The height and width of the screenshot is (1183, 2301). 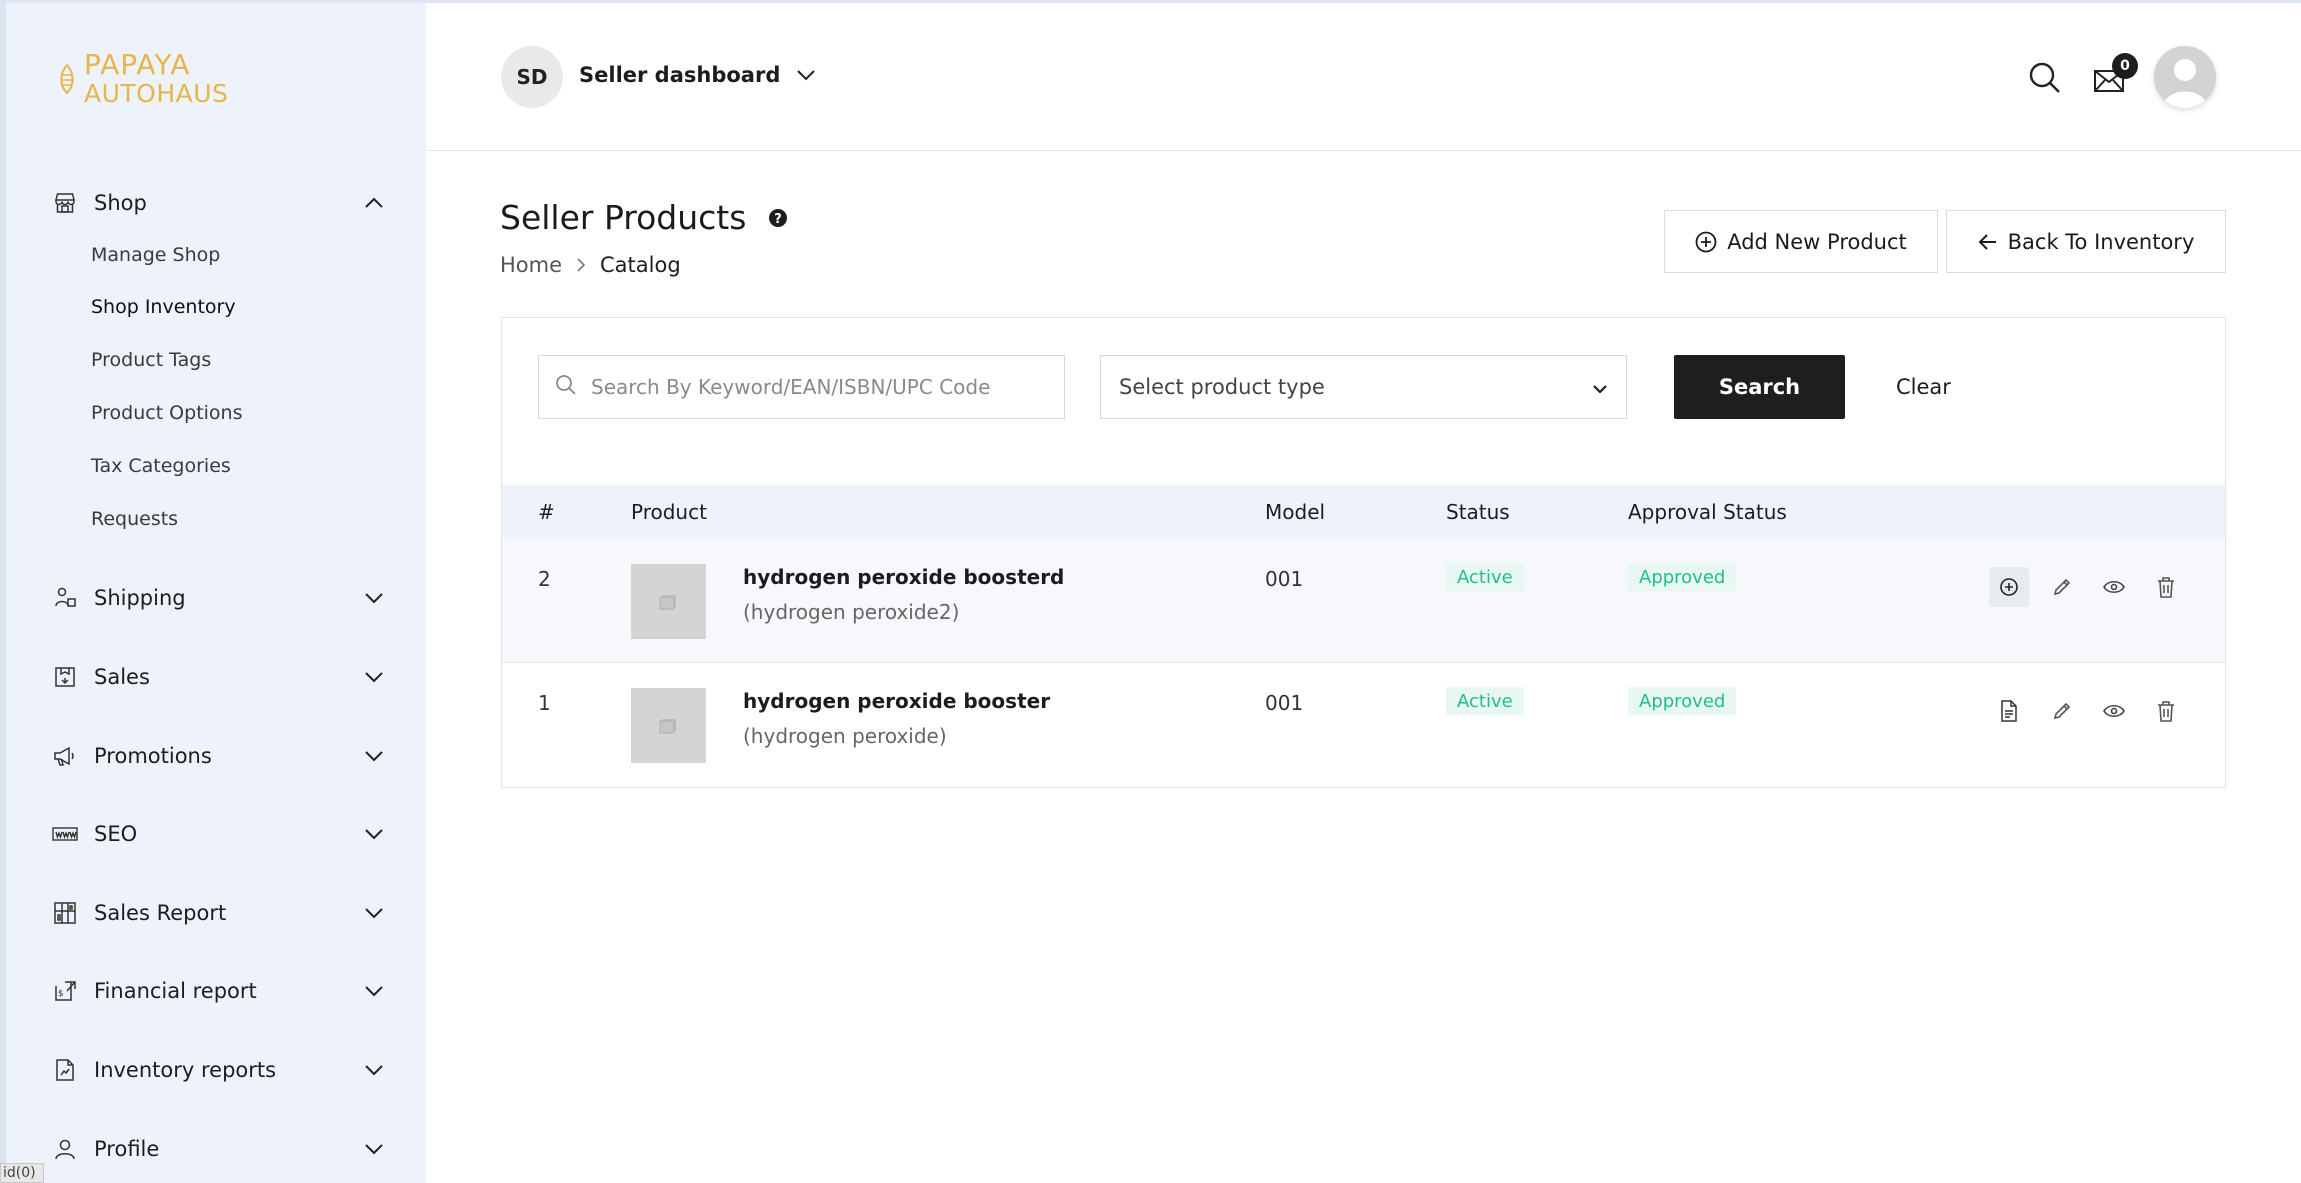 I want to click on brand-line1: PAPAYA, so click(x=137, y=64).